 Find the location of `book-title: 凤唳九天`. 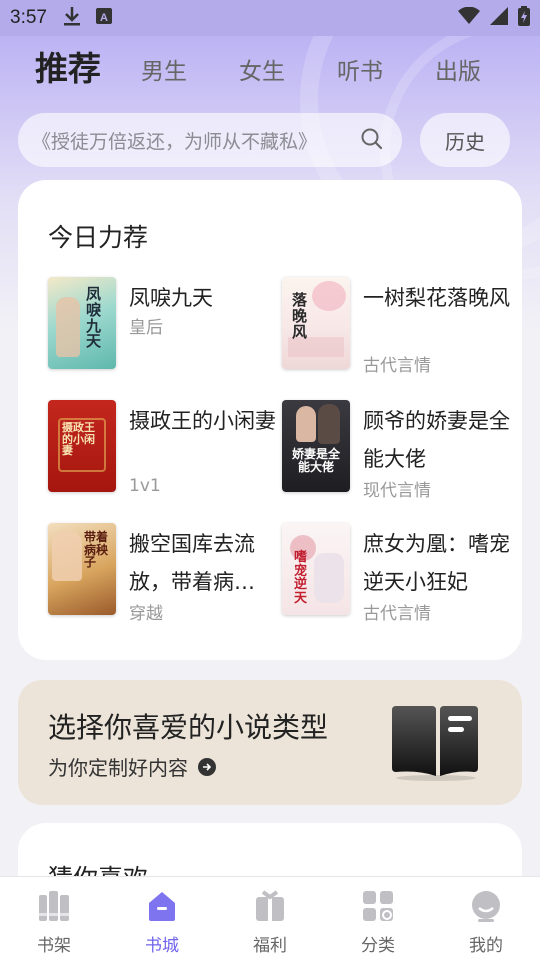

book-title: 凤唳九天 is located at coordinates (171, 298).